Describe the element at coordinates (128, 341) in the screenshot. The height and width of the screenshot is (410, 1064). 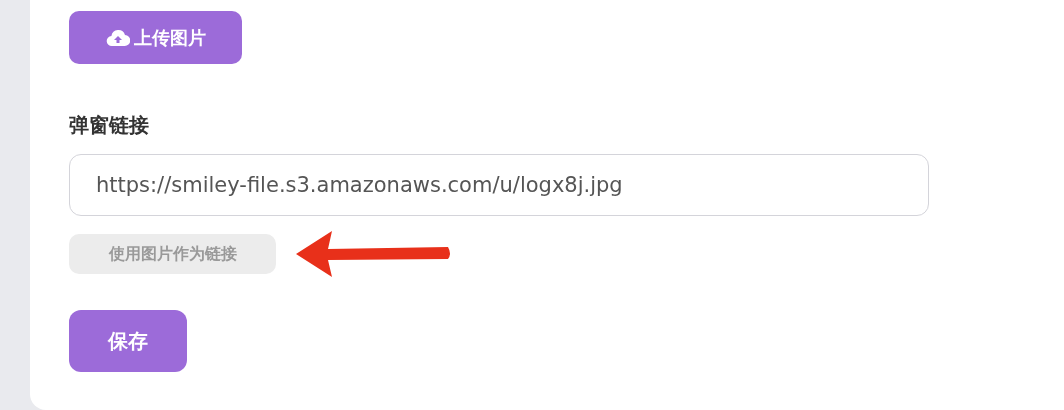
I see `save-button: 保存` at that location.